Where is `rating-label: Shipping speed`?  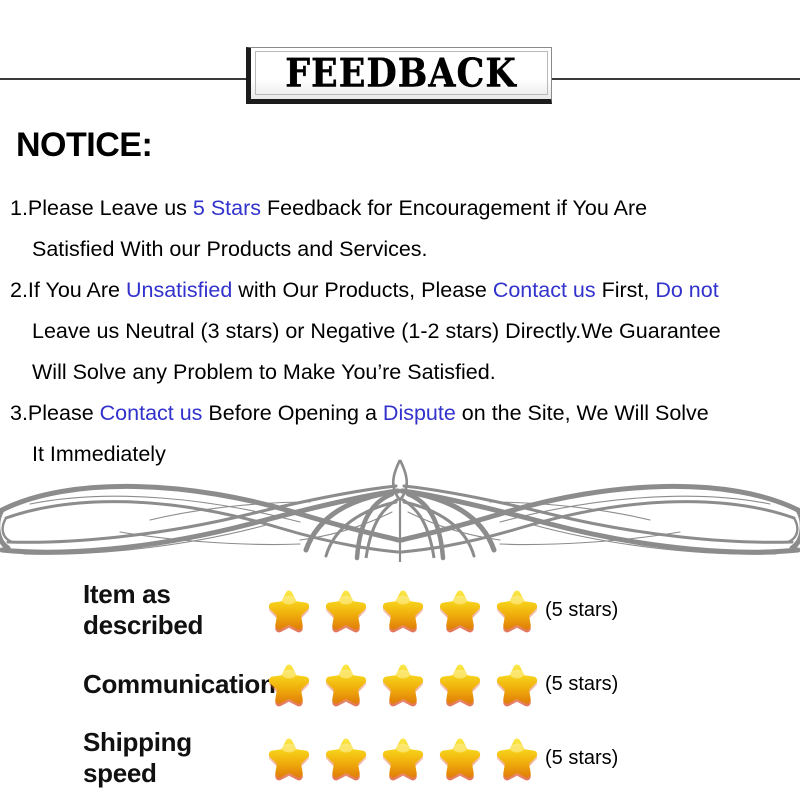
rating-label: Shipping speed is located at coordinates (137, 757).